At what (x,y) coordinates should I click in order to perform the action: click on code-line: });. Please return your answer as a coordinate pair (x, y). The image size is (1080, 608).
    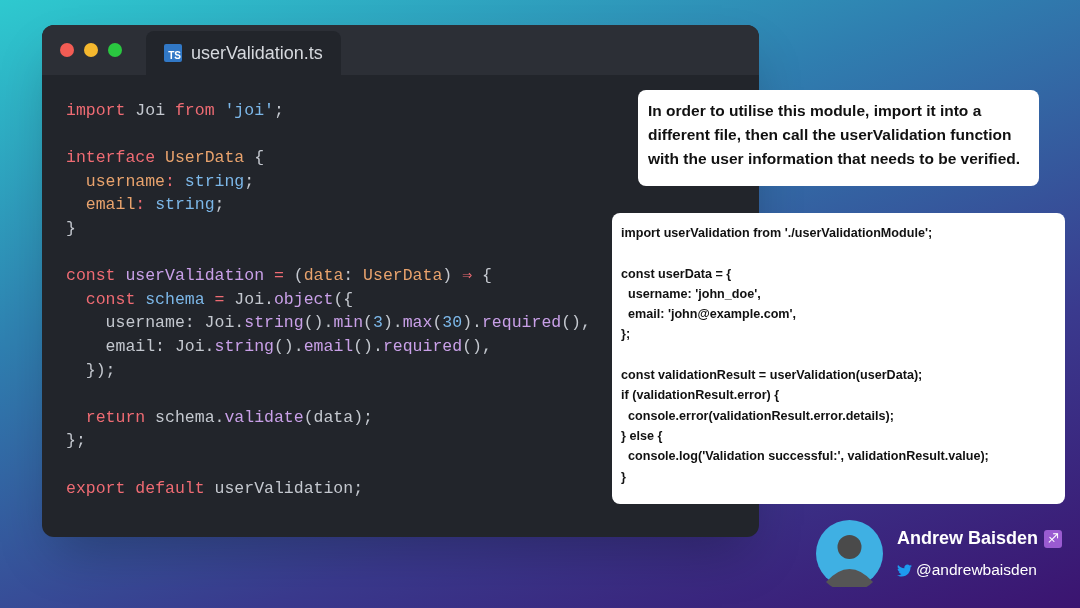
    Looking at the image, I should click on (100, 370).